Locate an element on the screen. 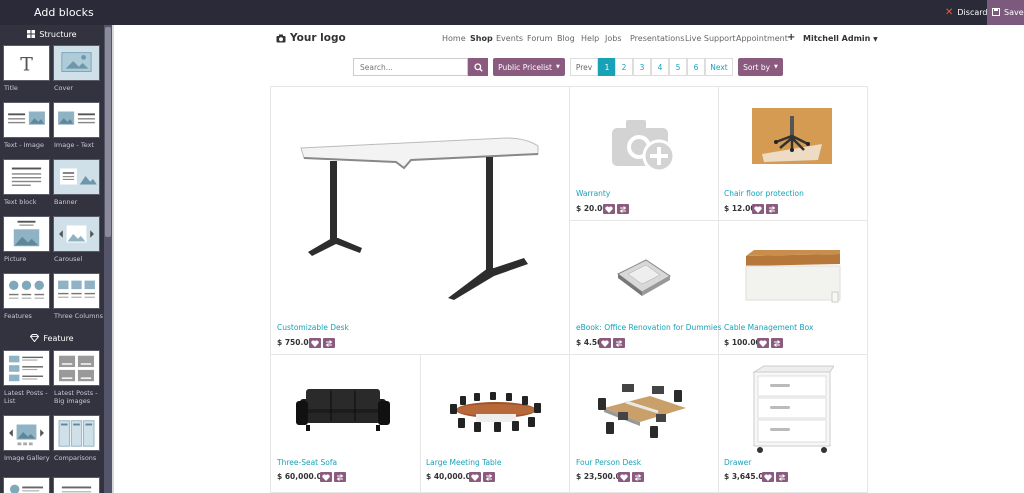 The width and height of the screenshot is (1024, 493). save-button: Save is located at coordinates (1005, 12).